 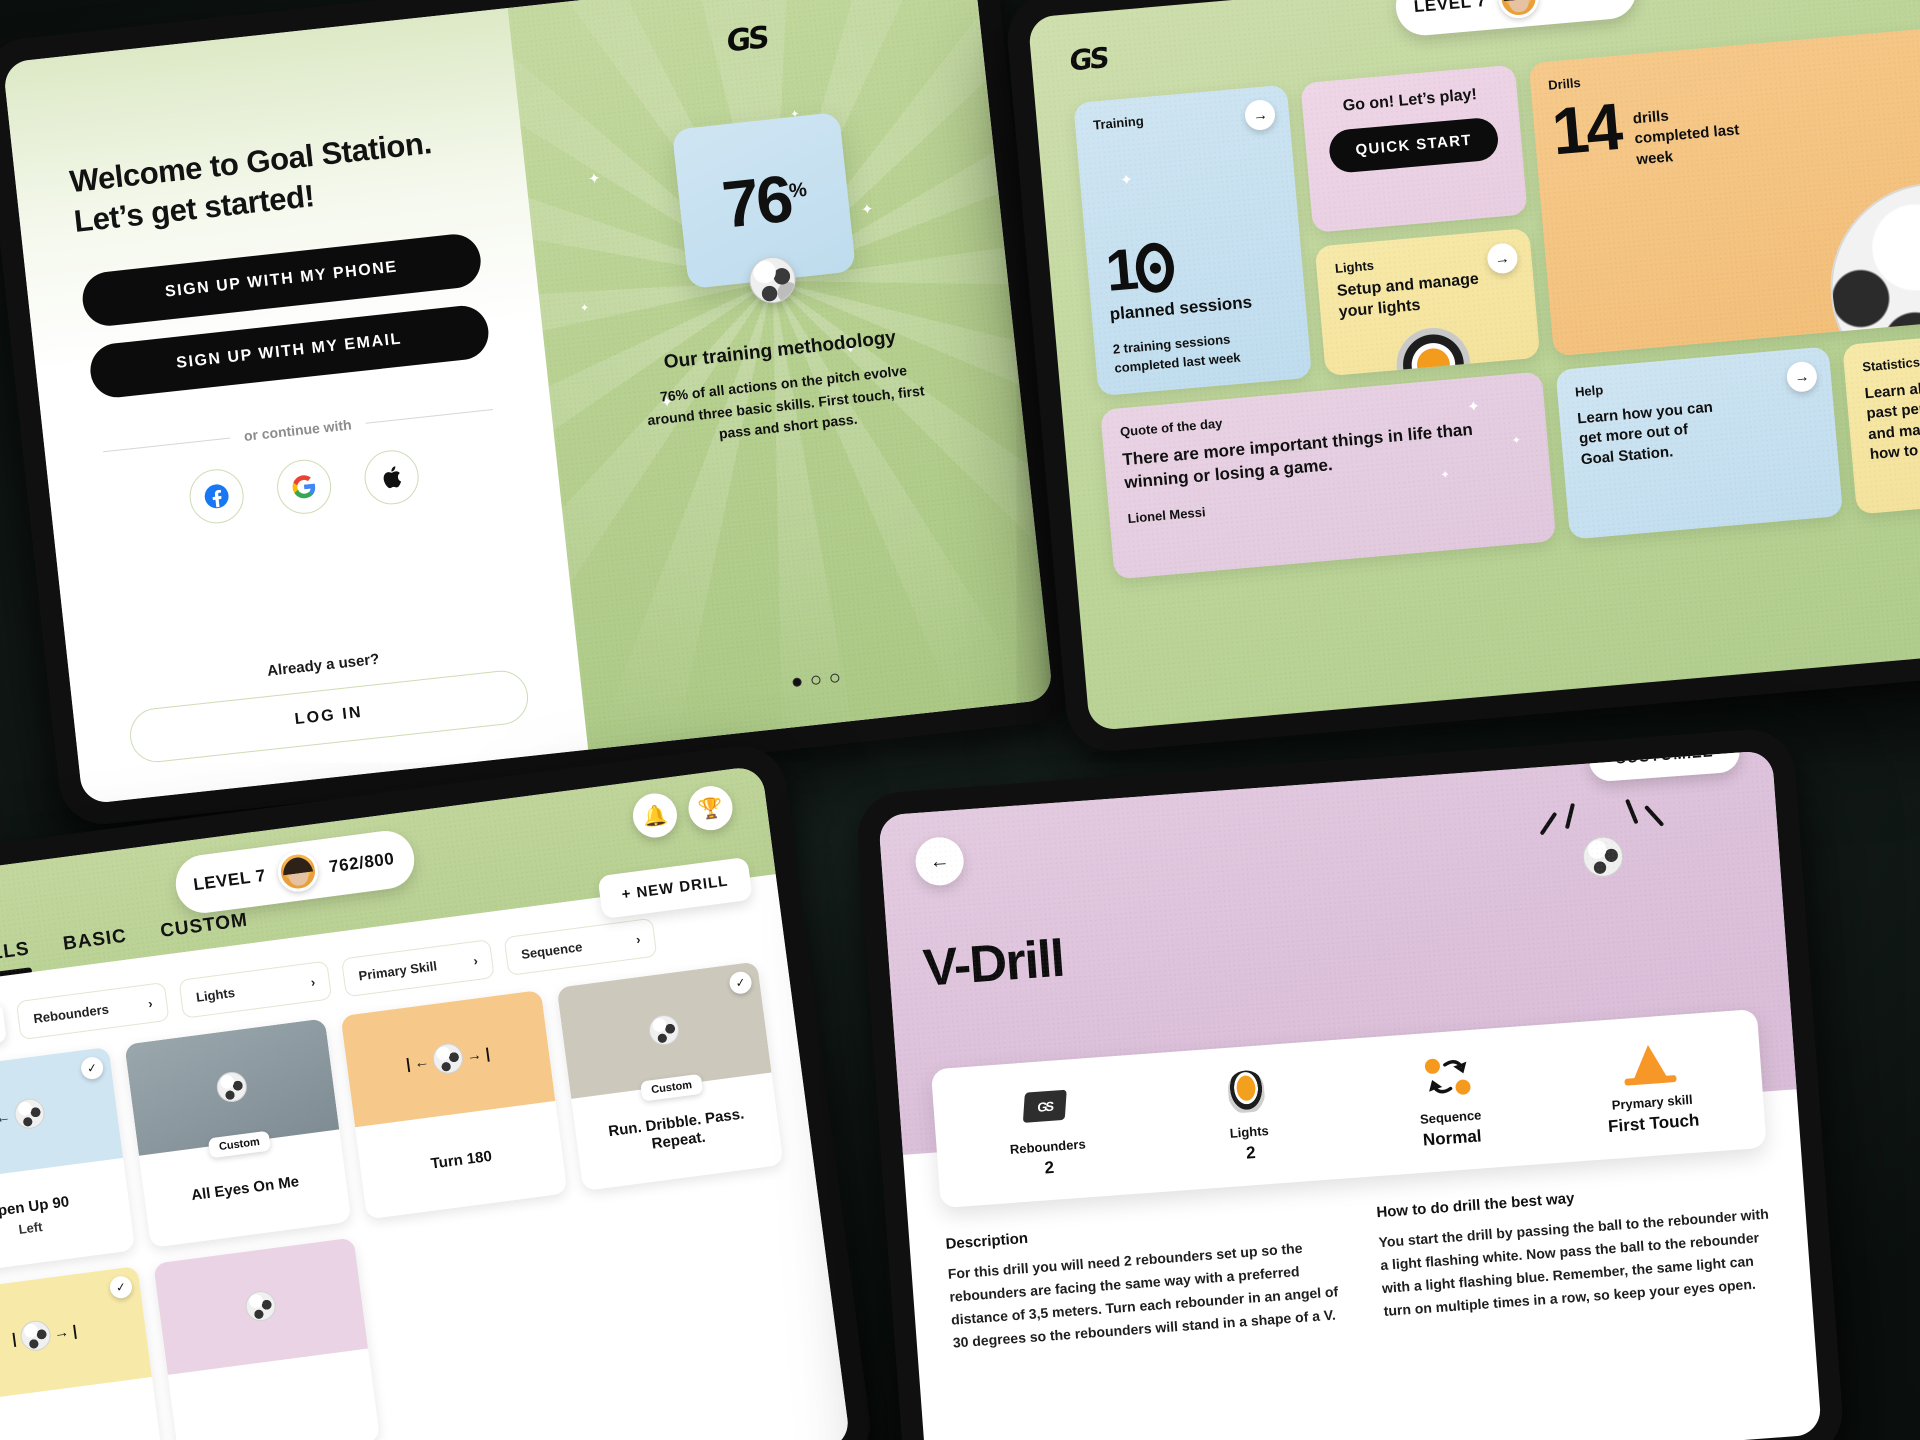 I want to click on filter-rebounders: Rebounders ›, so click(x=93, y=1010).